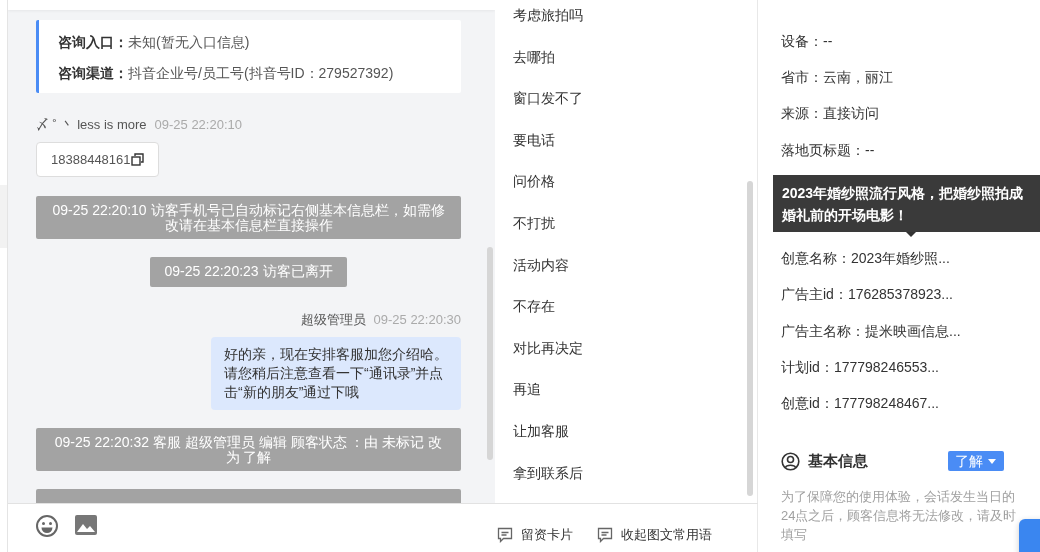 The image size is (1040, 552). What do you see at coordinates (548, 347) in the screenshot?
I see `phrase-item: 对比再决定` at bounding box center [548, 347].